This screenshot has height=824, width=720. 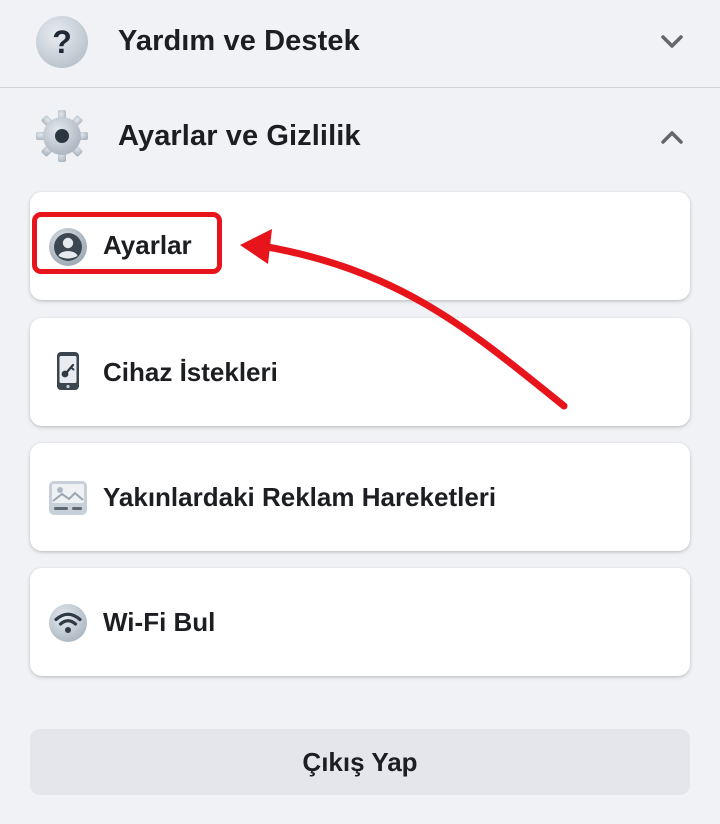 What do you see at coordinates (147, 245) in the screenshot?
I see `menu-item-label: Ayarlar` at bounding box center [147, 245].